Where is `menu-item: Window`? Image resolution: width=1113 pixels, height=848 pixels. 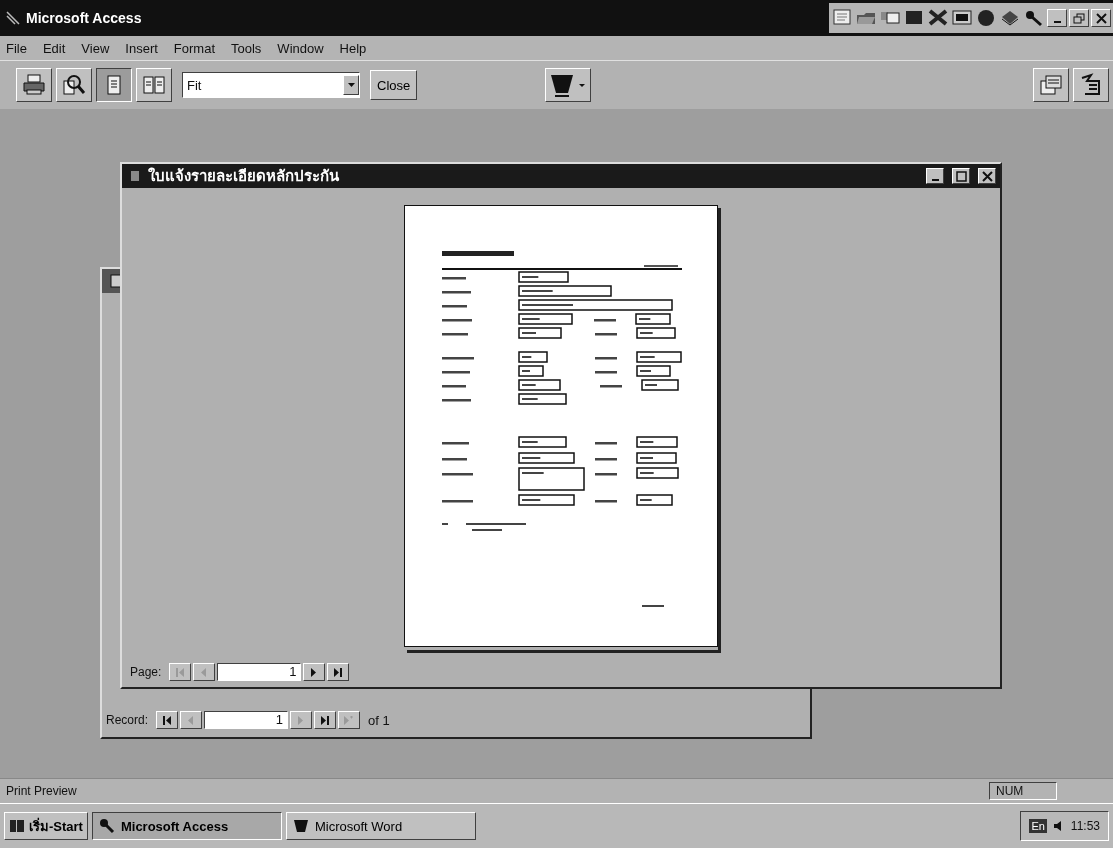 menu-item: Window is located at coordinates (300, 48).